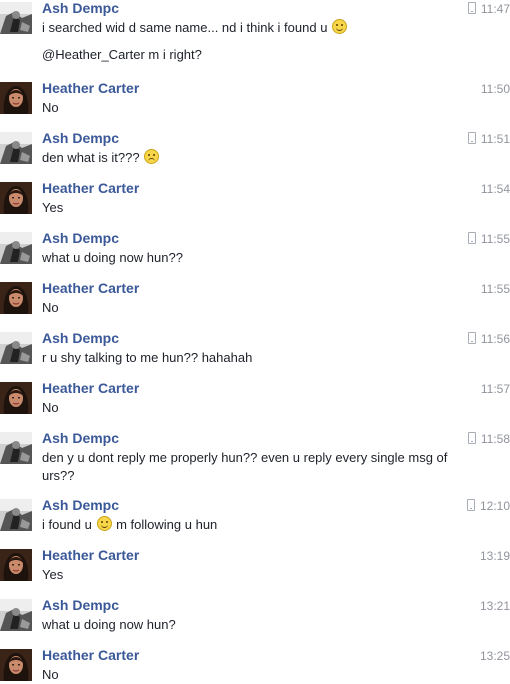 The width and height of the screenshot is (510, 684). I want to click on message-timestamp: 13:25, so click(480, 656).